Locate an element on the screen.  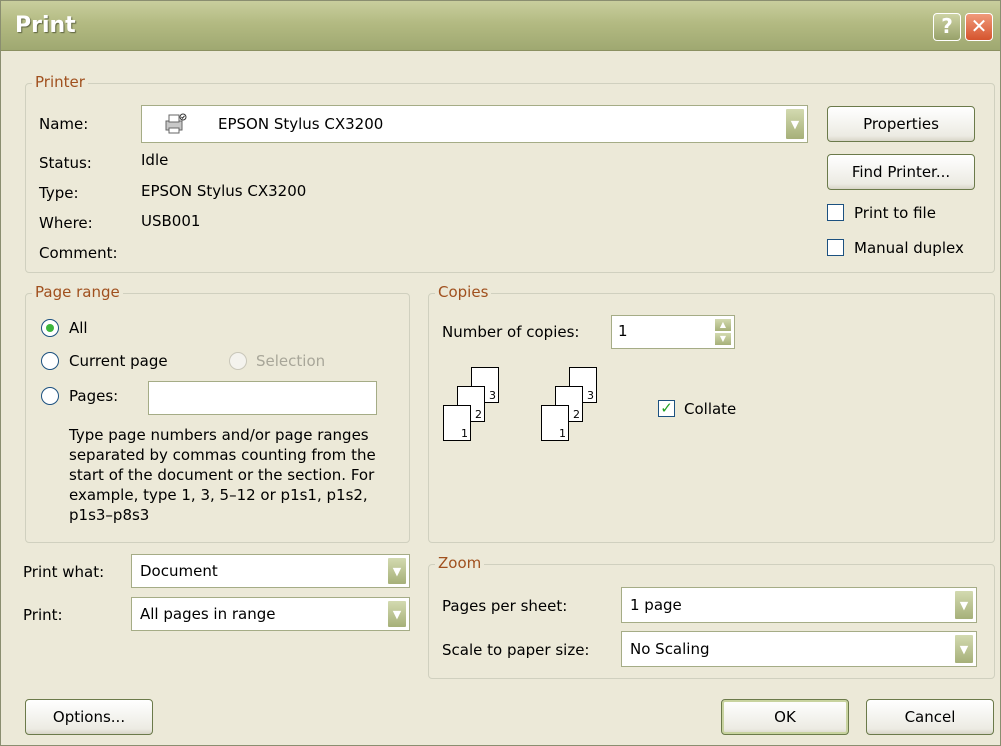
number-of-copies-stepper: 1 ▲ ▼ is located at coordinates (673, 332).